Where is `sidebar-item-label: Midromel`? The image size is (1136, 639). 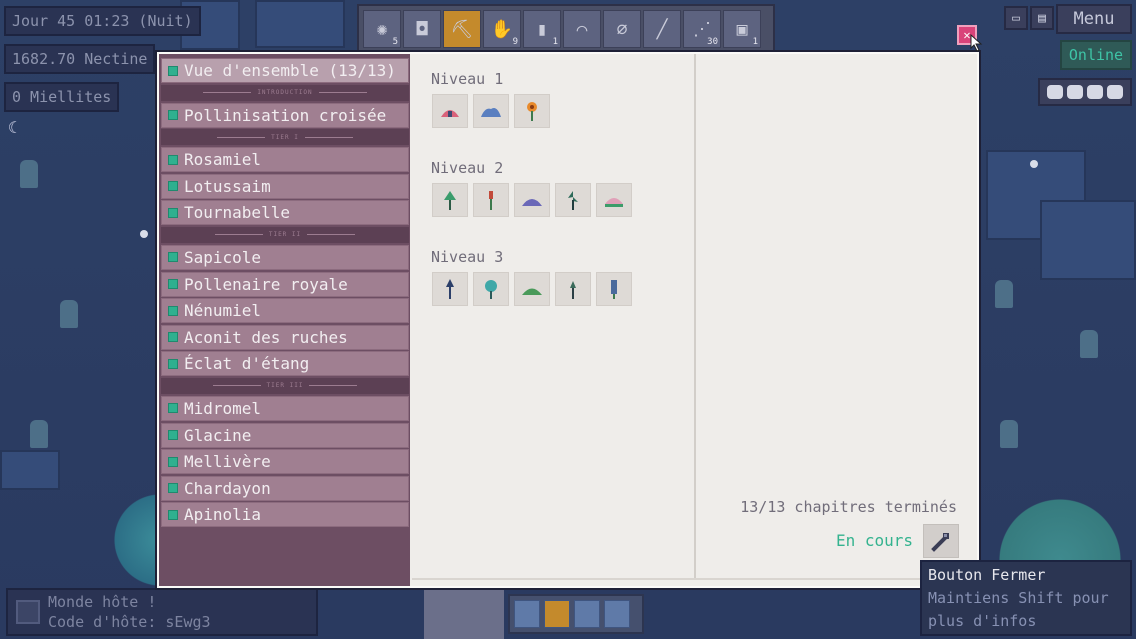 sidebar-item-label: Midromel is located at coordinates (223, 408).